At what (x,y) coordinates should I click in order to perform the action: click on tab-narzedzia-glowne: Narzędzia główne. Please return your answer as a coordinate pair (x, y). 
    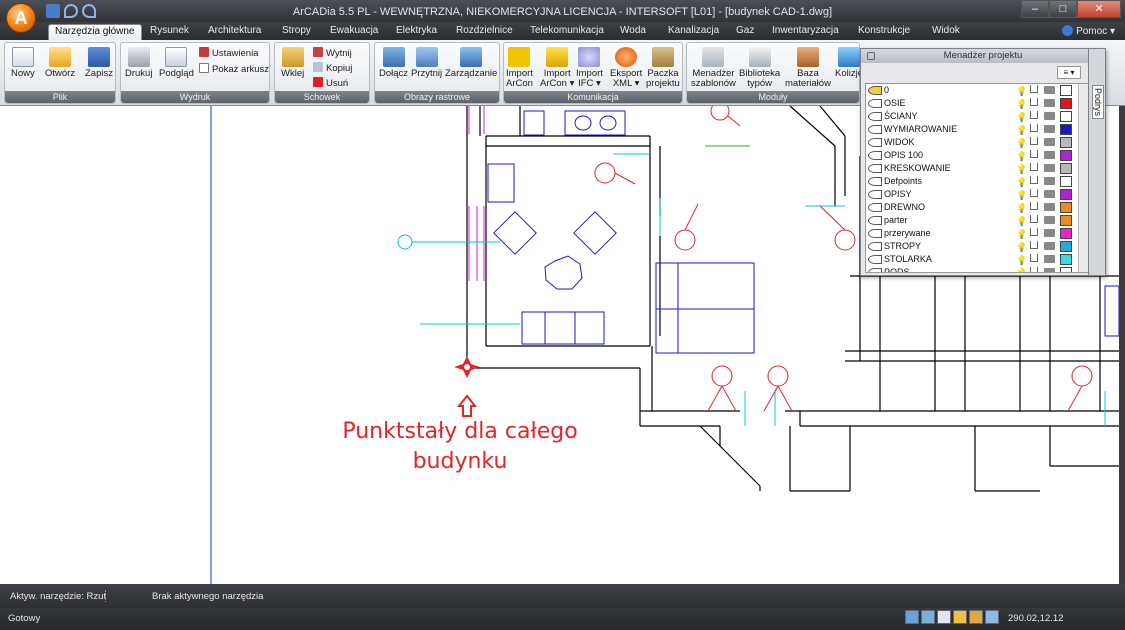
    Looking at the image, I should click on (95, 32).